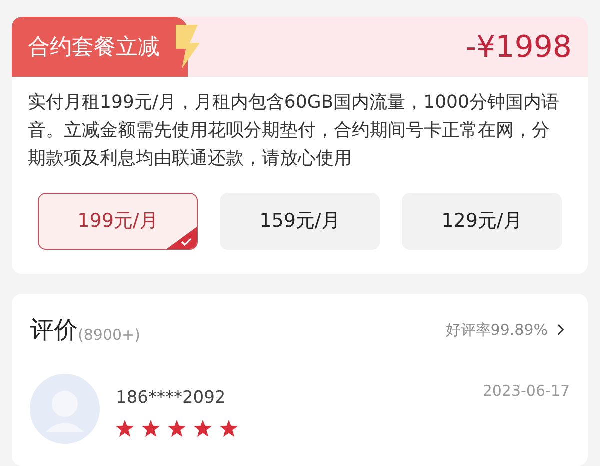 This screenshot has height=466, width=600. What do you see at coordinates (100, 47) in the screenshot?
I see `promo-tag: 合约套餐立减` at bounding box center [100, 47].